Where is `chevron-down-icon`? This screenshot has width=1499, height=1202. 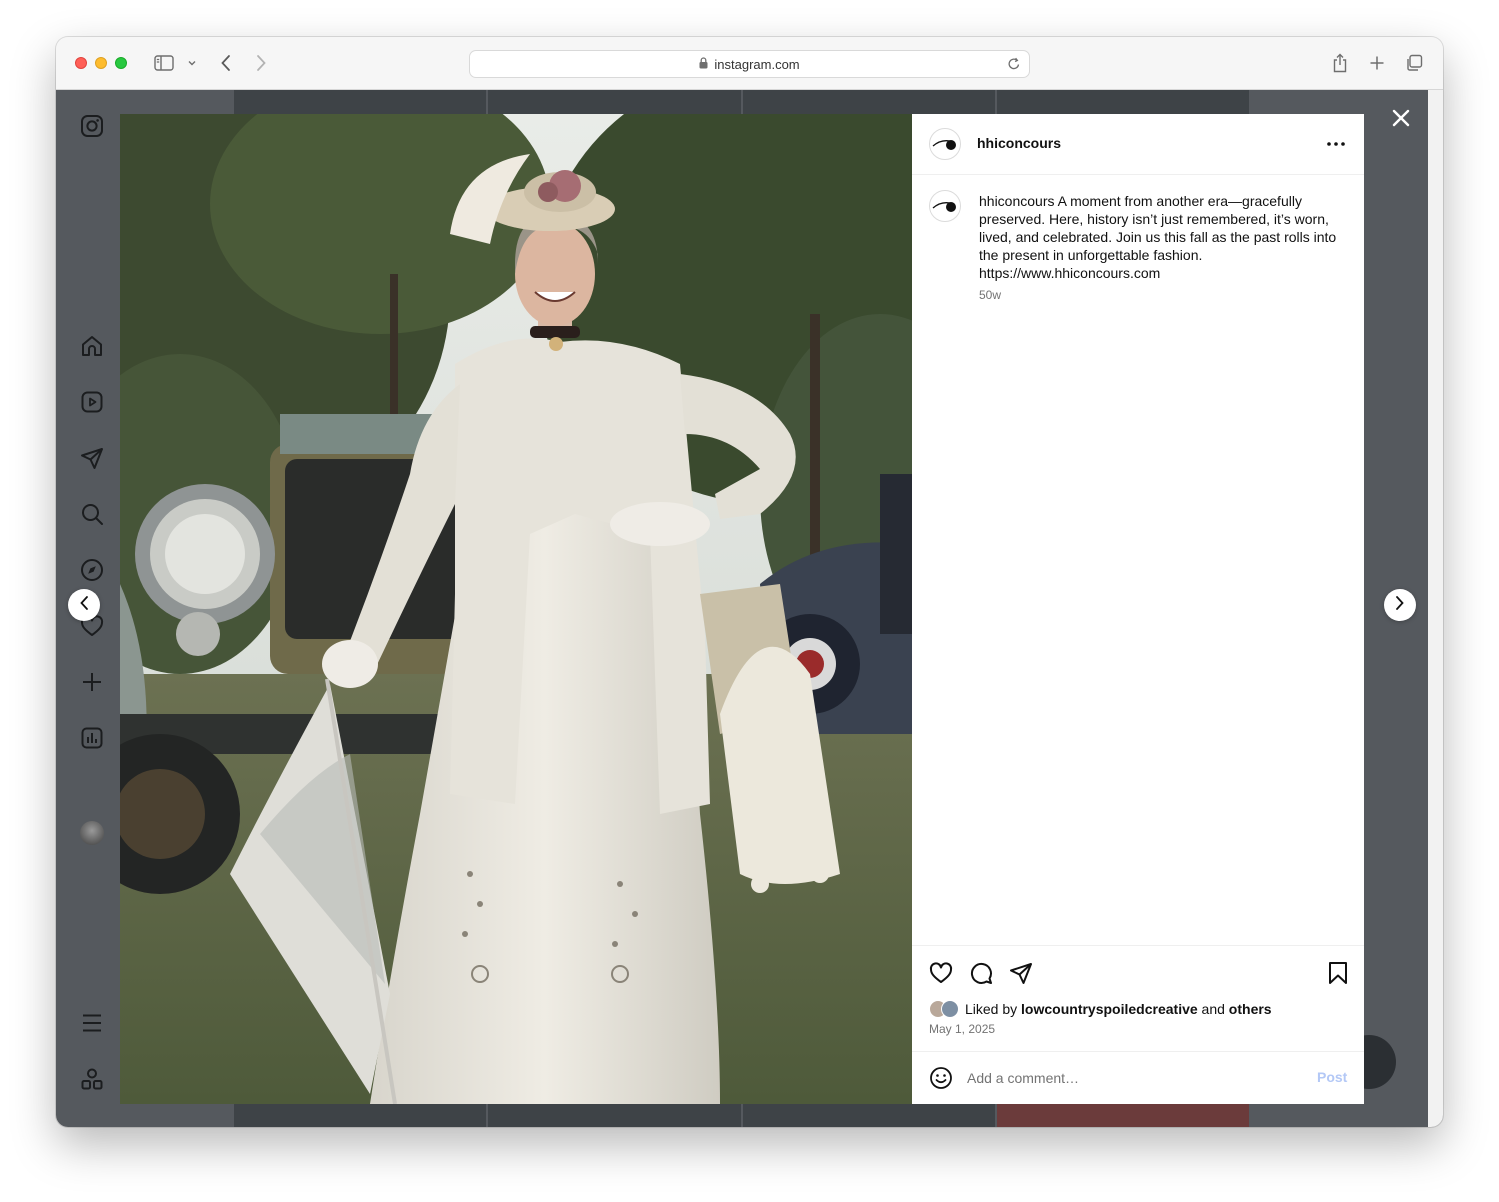 chevron-down-icon is located at coordinates (192, 63).